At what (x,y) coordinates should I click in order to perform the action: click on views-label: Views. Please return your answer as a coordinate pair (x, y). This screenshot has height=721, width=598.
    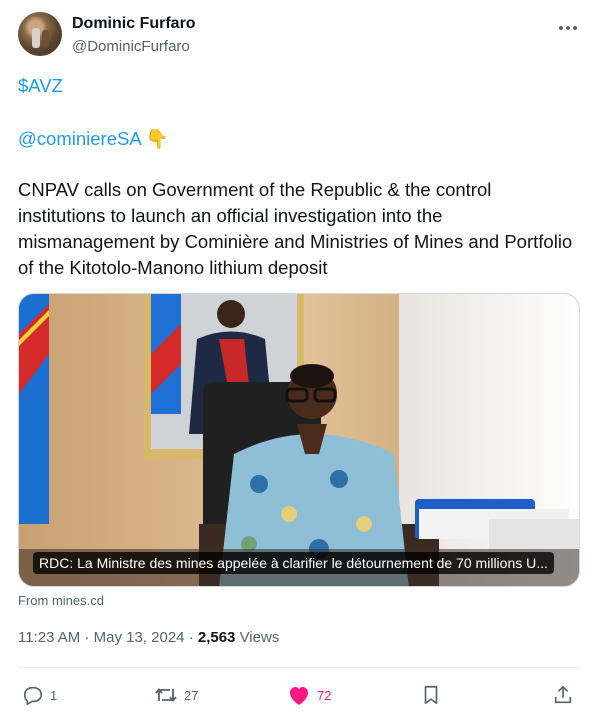
    Looking at the image, I should click on (257, 637).